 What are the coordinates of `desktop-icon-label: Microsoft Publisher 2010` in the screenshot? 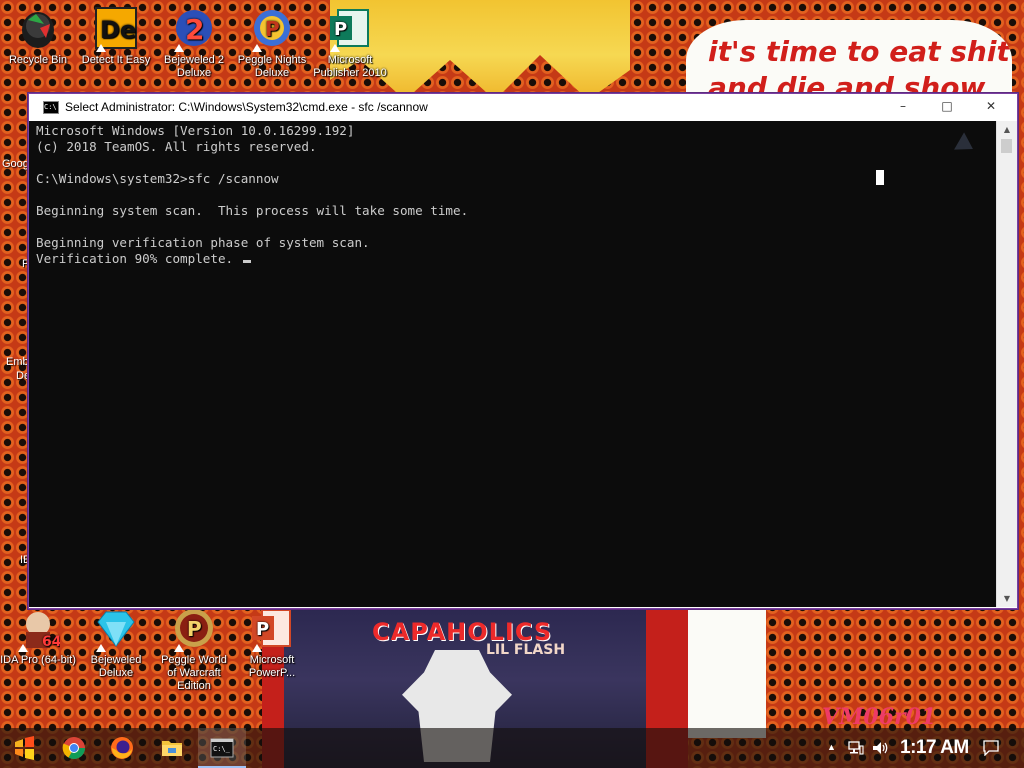 It's located at (350, 66).